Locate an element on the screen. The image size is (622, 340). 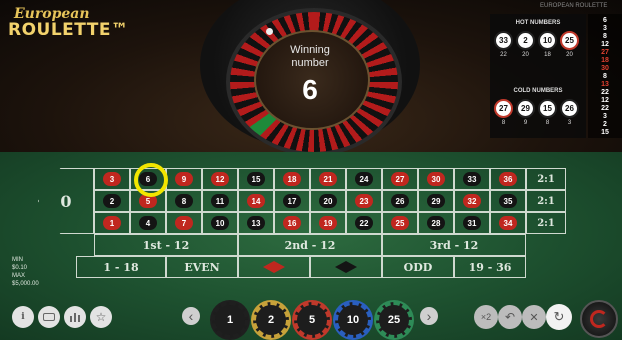
dozen-bet-1: 1st - 12 is located at coordinates (166, 245).